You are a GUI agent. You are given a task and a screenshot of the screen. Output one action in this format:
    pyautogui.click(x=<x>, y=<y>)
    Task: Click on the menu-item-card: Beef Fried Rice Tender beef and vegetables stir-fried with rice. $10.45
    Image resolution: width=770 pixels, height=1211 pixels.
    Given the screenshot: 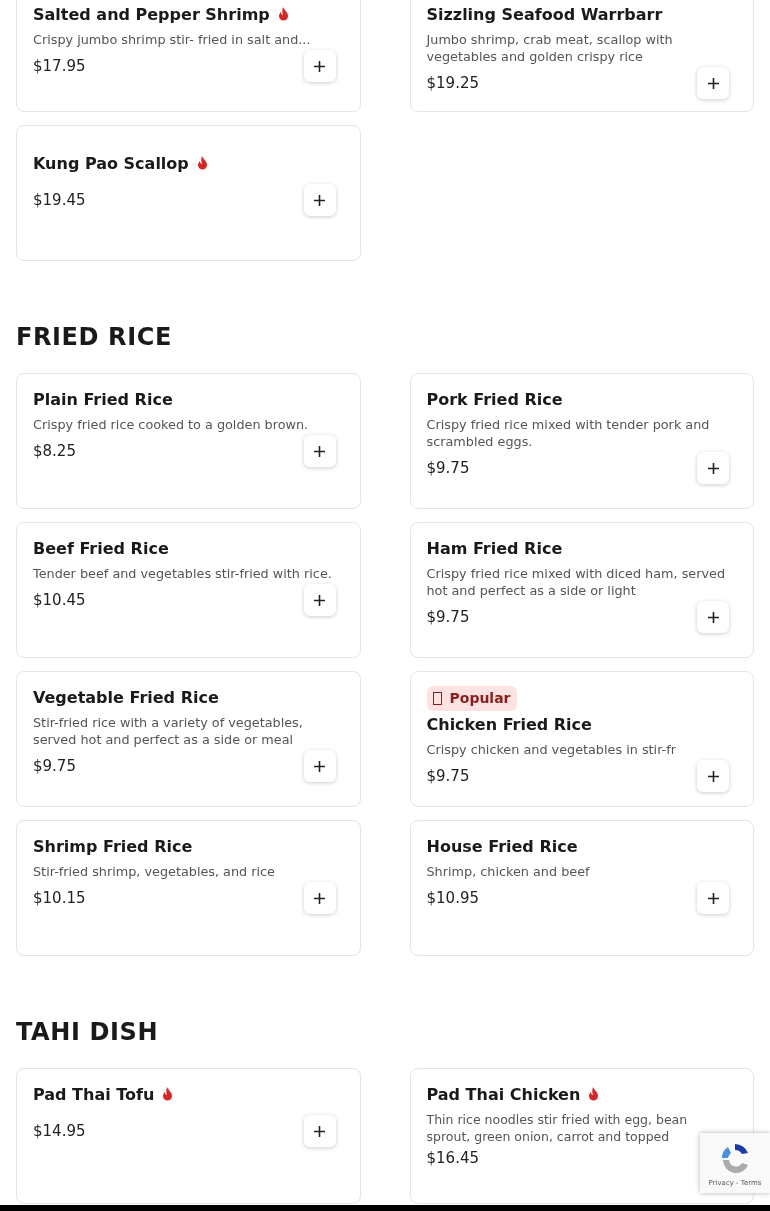 What is the action you would take?
    pyautogui.click(x=188, y=590)
    